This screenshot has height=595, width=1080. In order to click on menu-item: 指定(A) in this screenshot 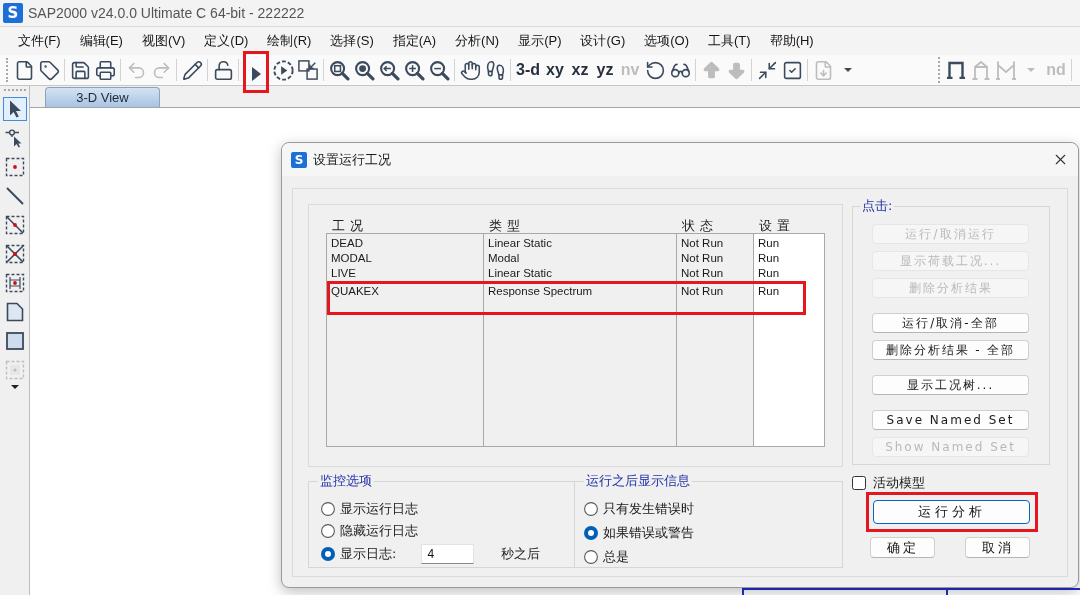, I will do `click(414, 41)`.